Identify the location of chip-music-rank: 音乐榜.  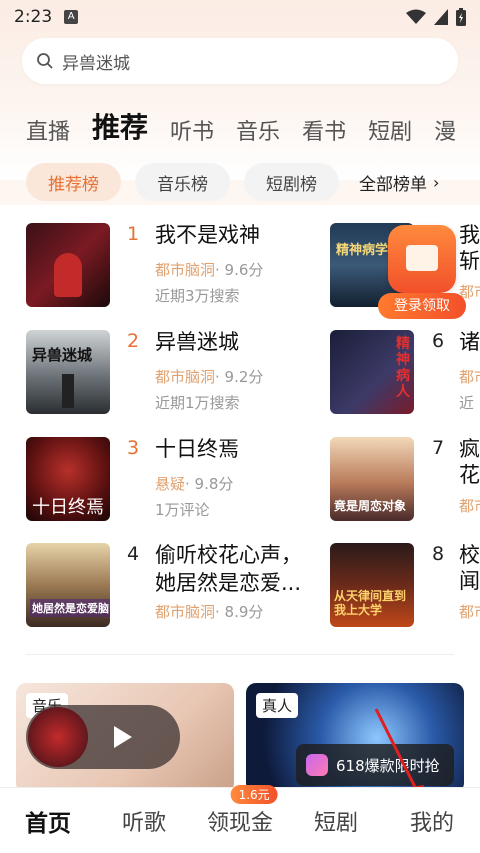
(182, 182).